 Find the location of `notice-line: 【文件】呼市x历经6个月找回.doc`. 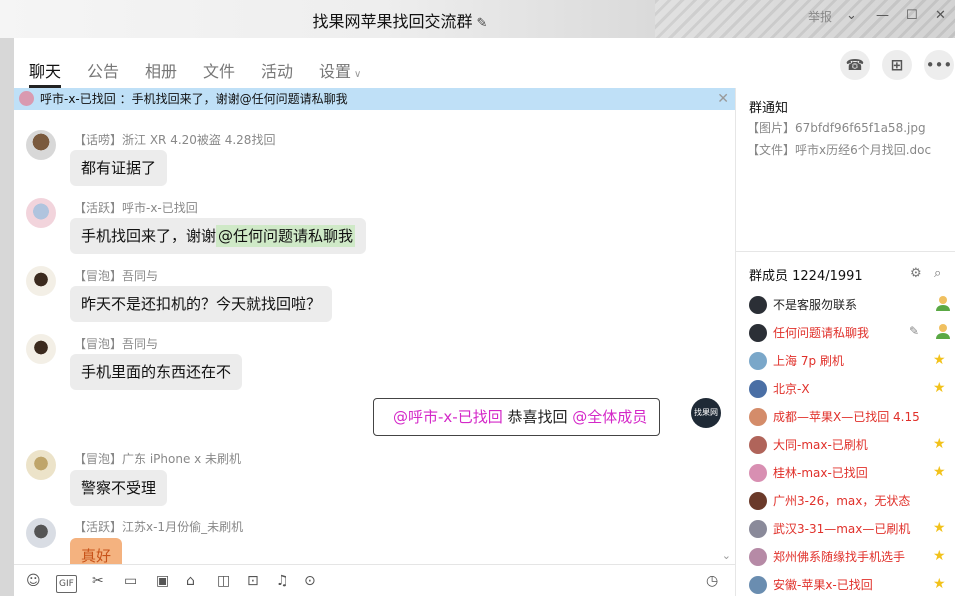

notice-line: 【文件】呼市x历经6个月找回.doc is located at coordinates (839, 149).